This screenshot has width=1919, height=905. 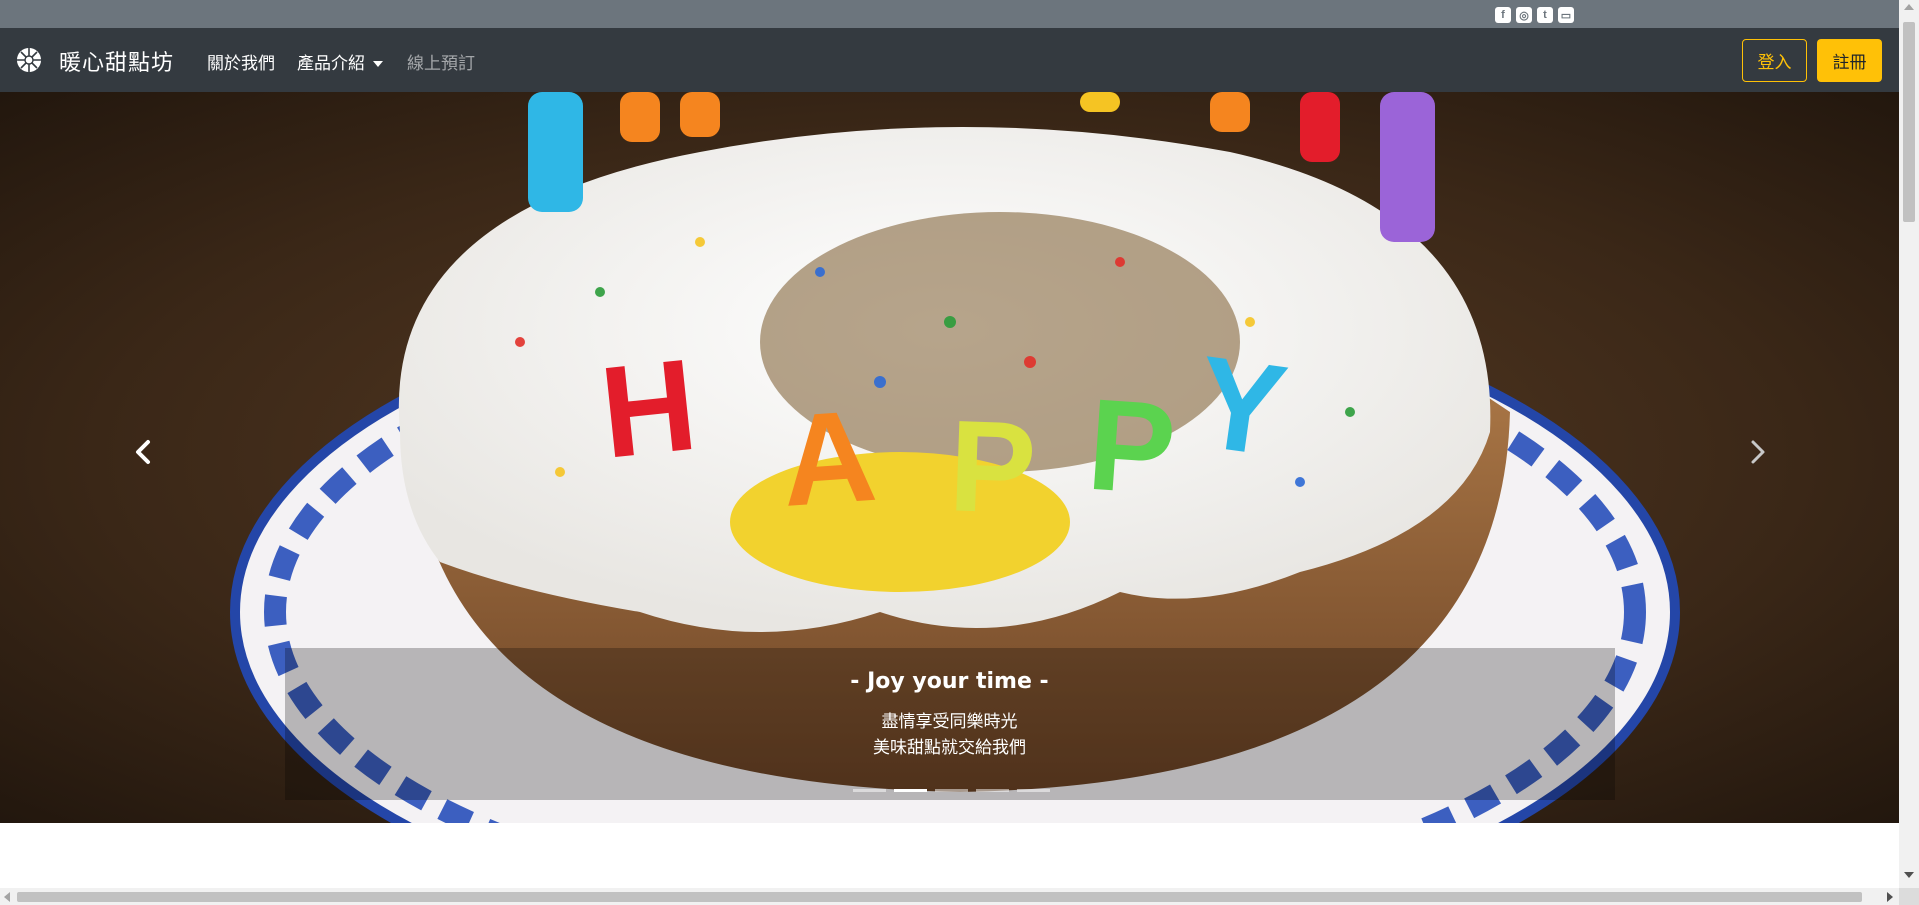 I want to click on social-links: f ◎ t ▭, so click(x=1534, y=15).